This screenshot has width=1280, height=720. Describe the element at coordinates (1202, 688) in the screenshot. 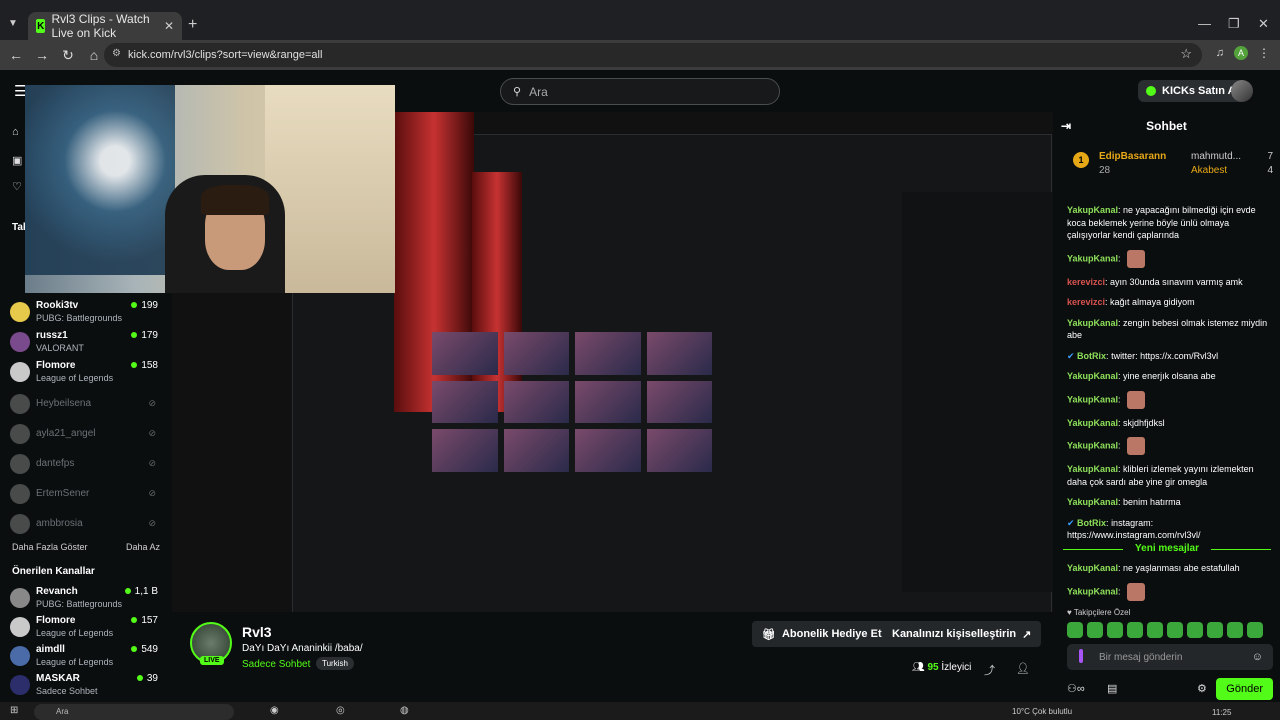

I see `chat-settings-icon: ⚙` at that location.